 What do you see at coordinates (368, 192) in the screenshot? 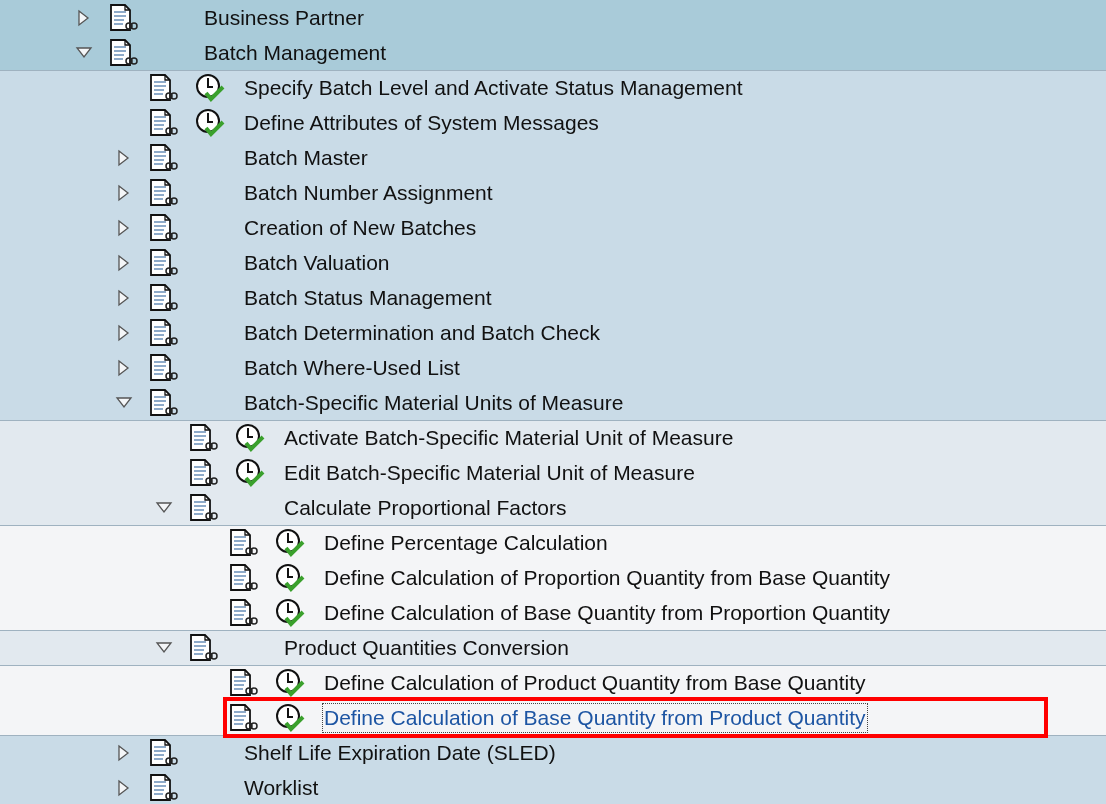
I see `tree-item: Batch Number Assignment` at bounding box center [368, 192].